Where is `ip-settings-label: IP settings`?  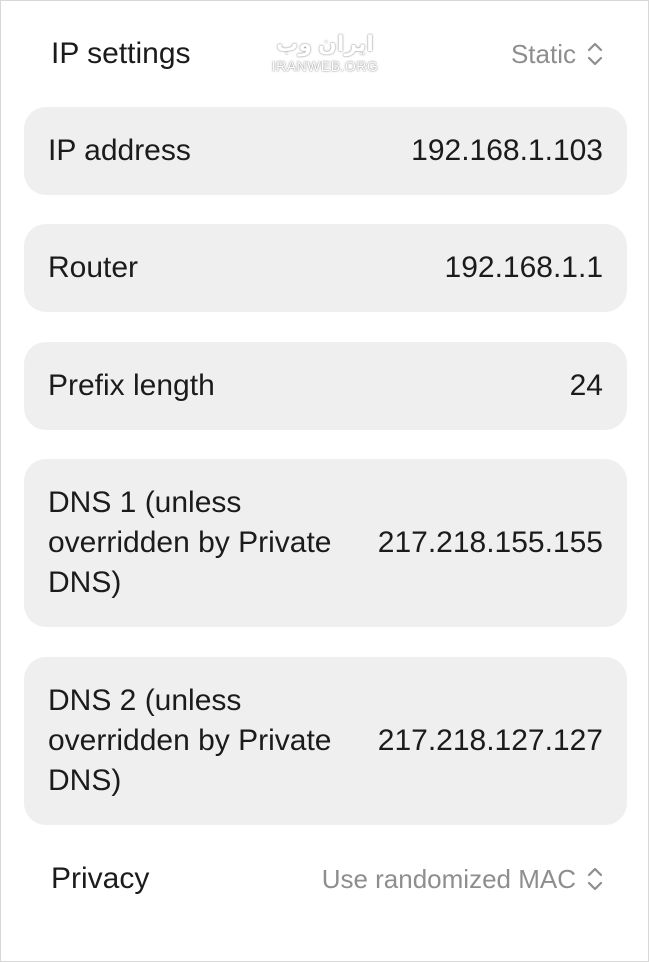
ip-settings-label: IP settings is located at coordinates (121, 53).